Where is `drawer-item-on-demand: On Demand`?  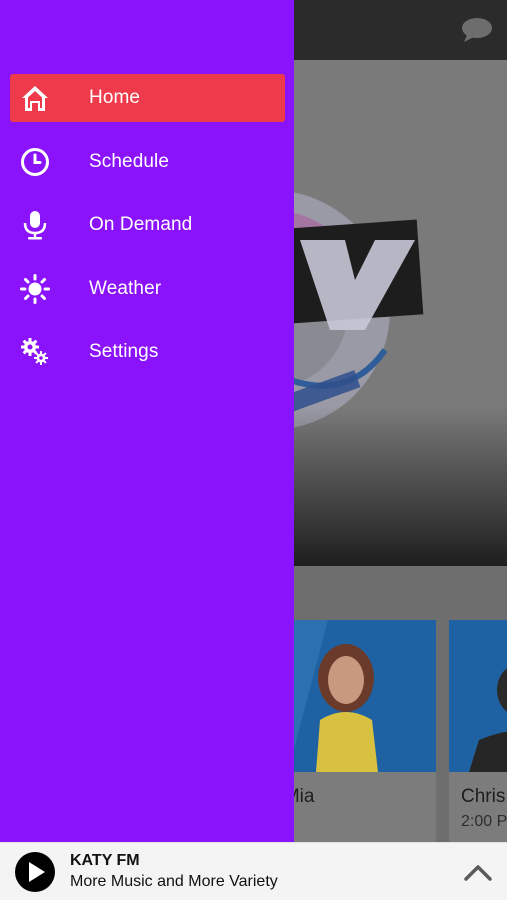 drawer-item-on-demand: On Demand is located at coordinates (147, 225).